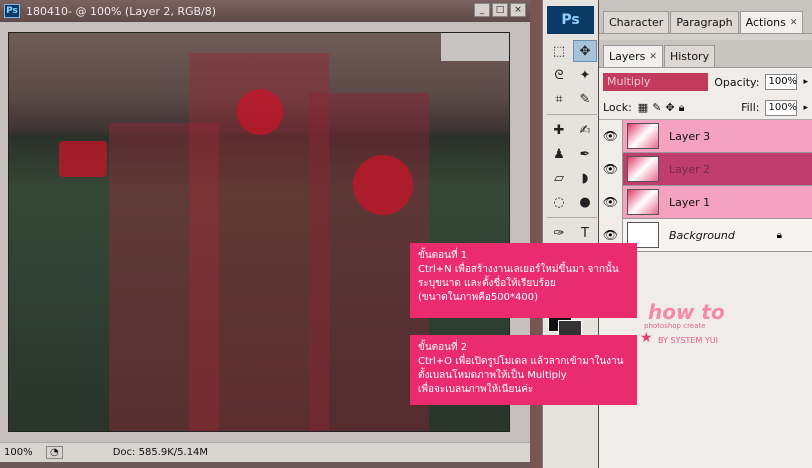 The image size is (812, 468). I want to click on brush-icon: ✍, so click(585, 130).